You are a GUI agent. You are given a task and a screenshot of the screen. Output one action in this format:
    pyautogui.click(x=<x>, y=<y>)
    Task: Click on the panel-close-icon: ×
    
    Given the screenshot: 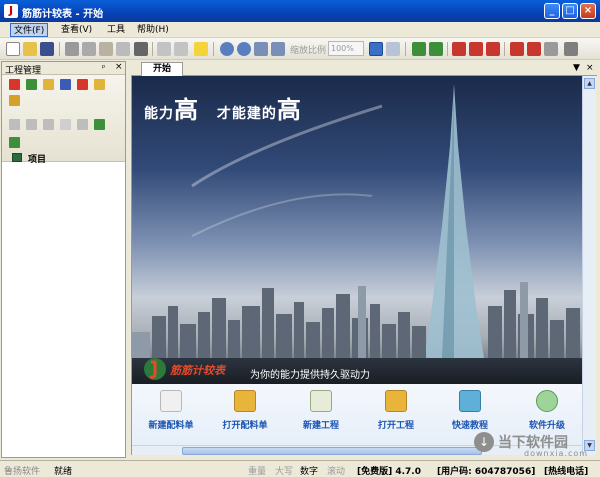 What is the action you would take?
    pyautogui.click(x=119, y=67)
    